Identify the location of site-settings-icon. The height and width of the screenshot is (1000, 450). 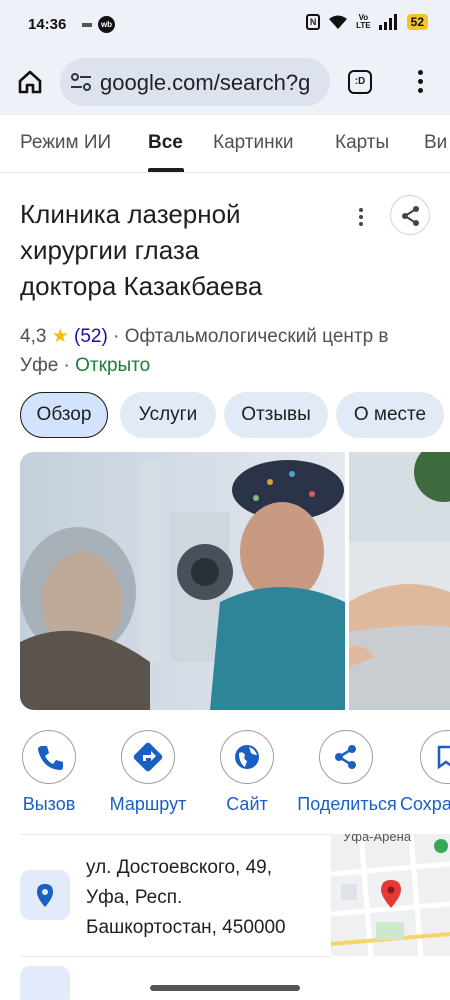
(81, 82).